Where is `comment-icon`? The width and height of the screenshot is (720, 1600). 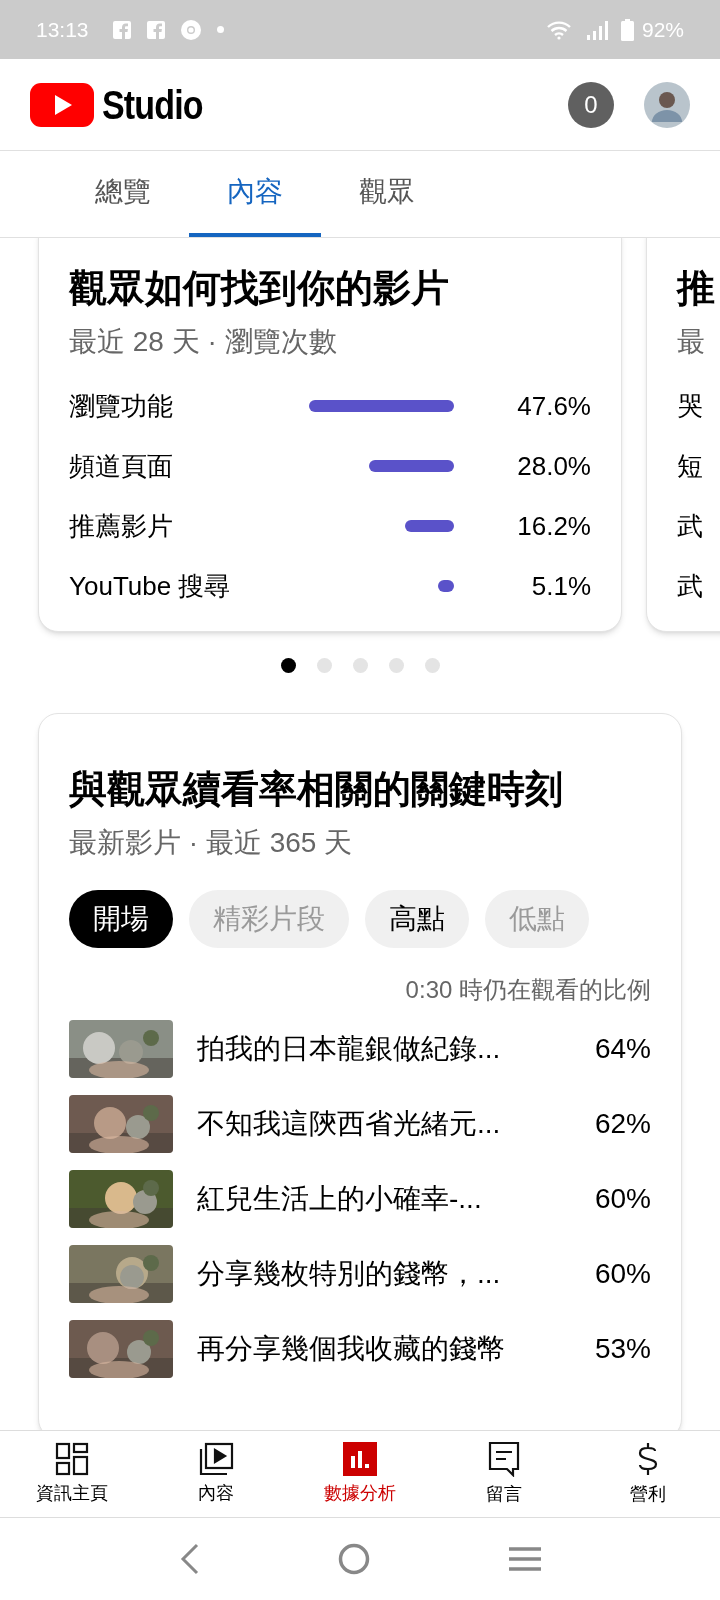
comment-icon is located at coordinates (504, 1458).